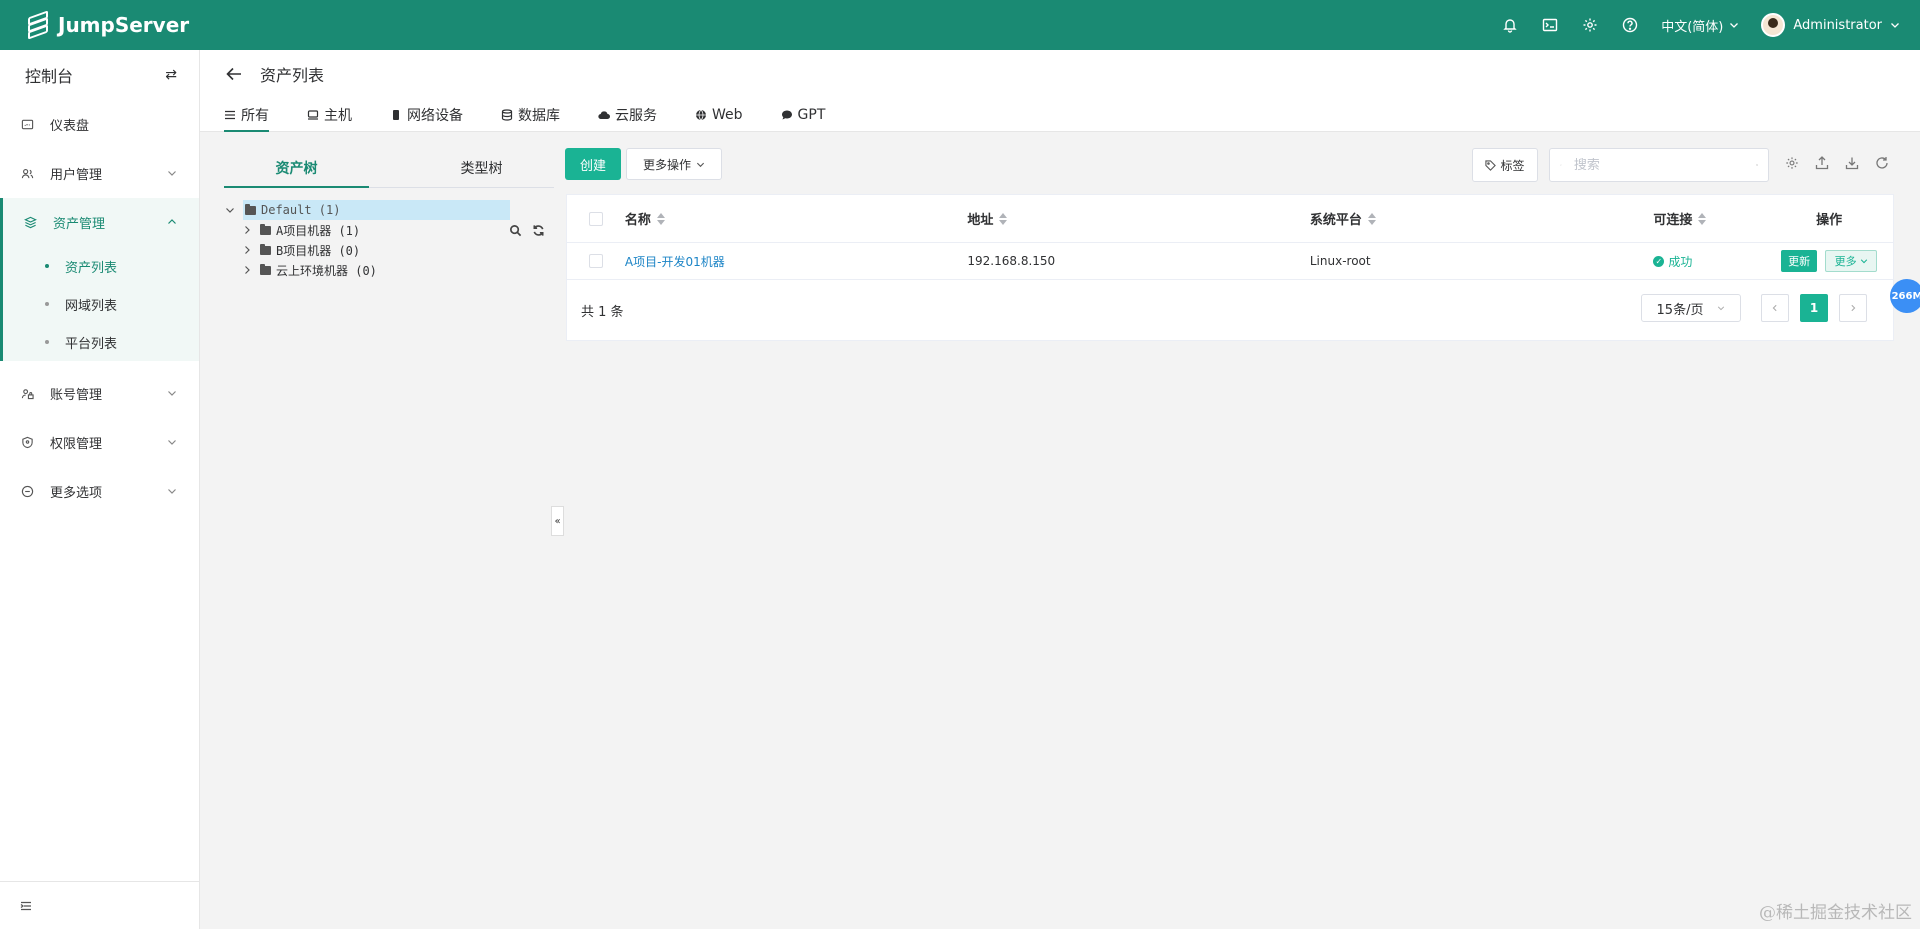 This screenshot has height=929, width=1920. Describe the element at coordinates (329, 115) in the screenshot. I see `tab-hosts: 主机` at that location.